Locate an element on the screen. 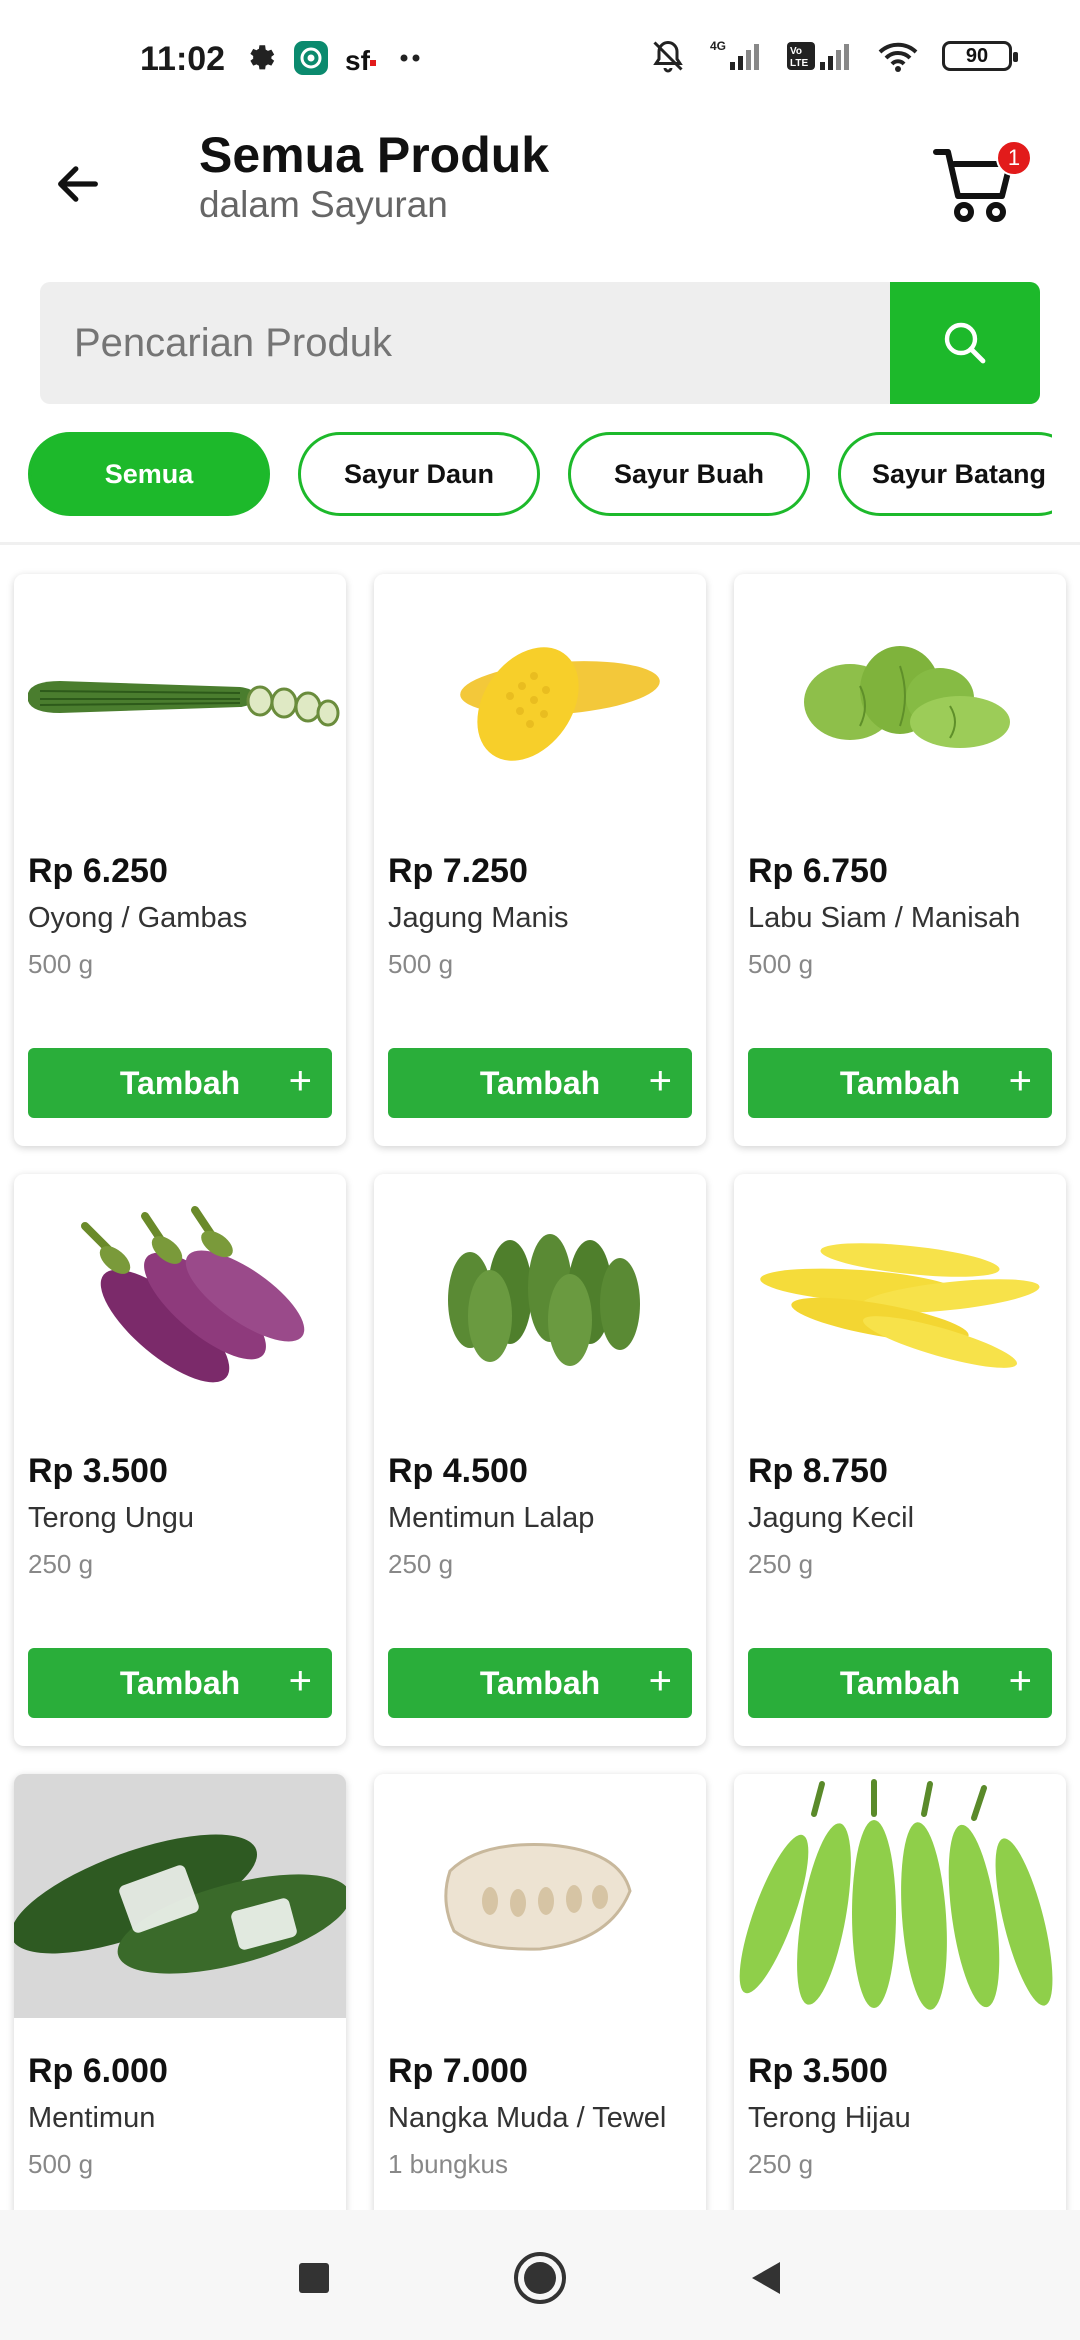 This screenshot has width=1080, height=2340. battery-icon: 90 is located at coordinates (980, 56).